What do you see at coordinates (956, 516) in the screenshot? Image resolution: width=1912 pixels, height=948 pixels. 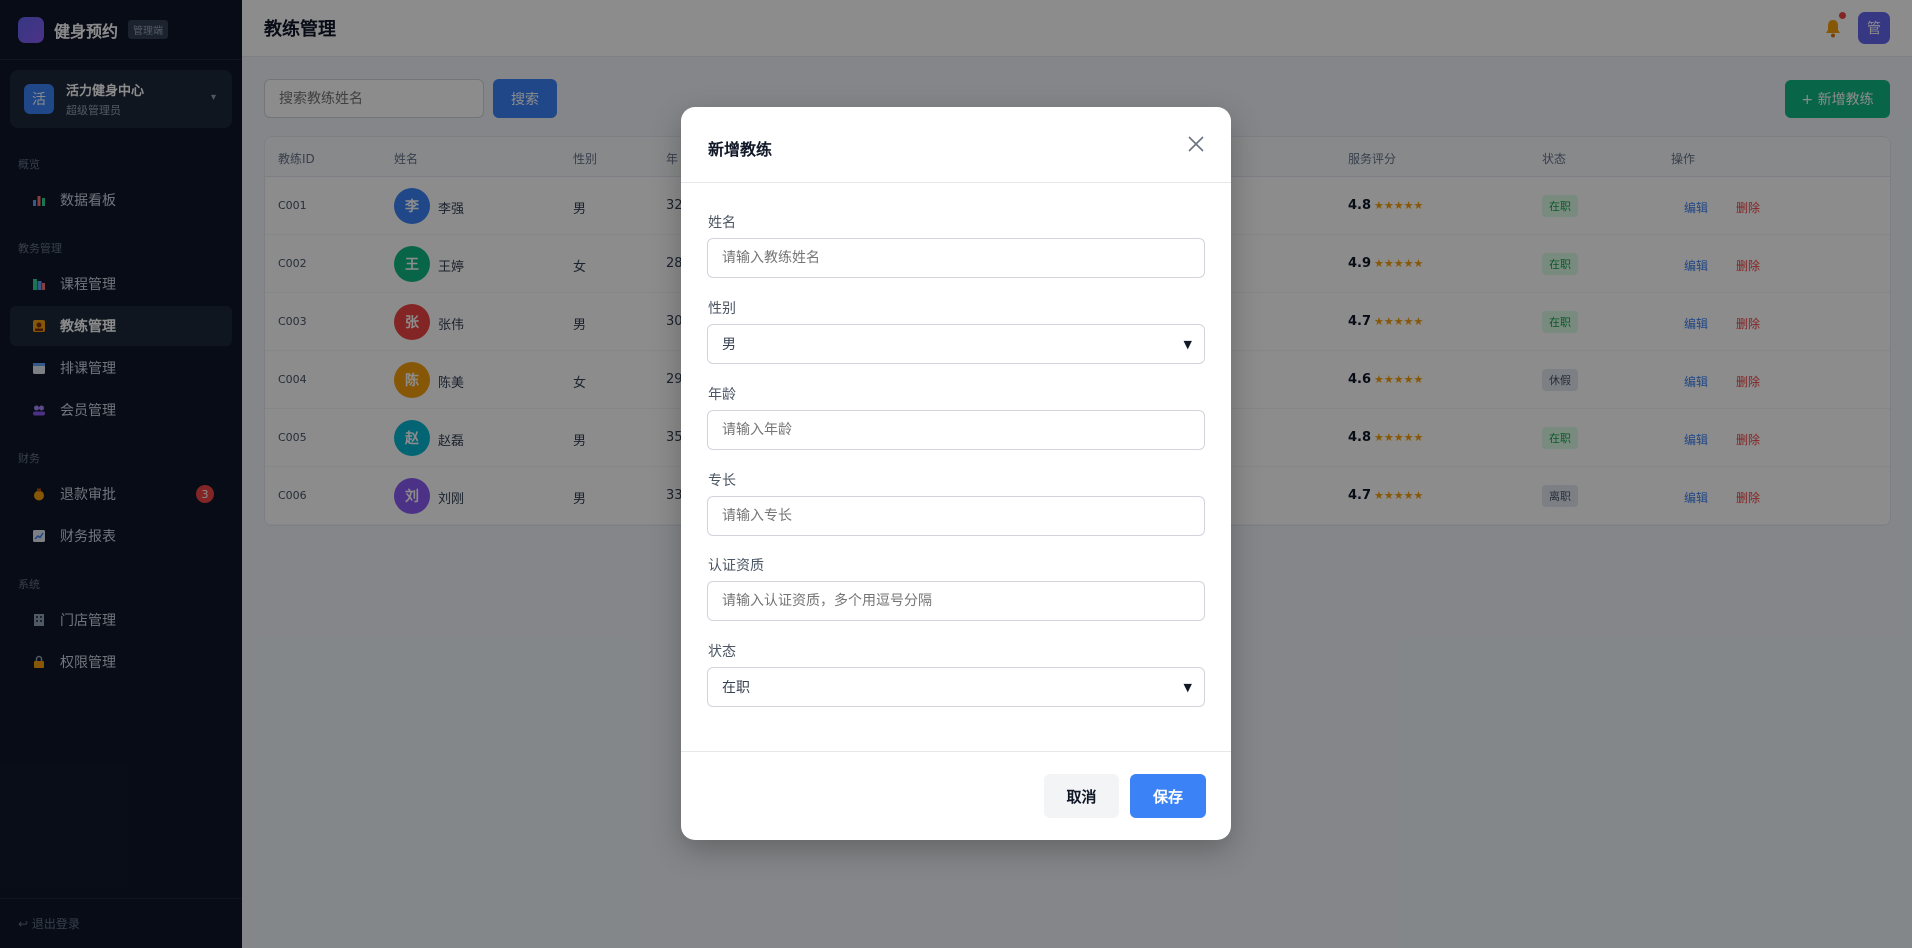 I see `specialty-field` at bounding box center [956, 516].